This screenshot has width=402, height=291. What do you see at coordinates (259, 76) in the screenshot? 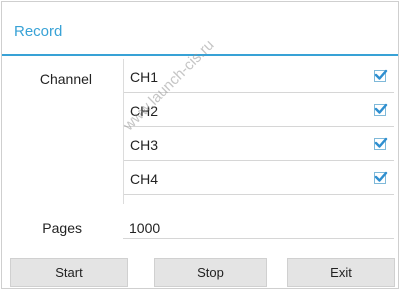
I see `channel-item-ch1: CH1` at bounding box center [259, 76].